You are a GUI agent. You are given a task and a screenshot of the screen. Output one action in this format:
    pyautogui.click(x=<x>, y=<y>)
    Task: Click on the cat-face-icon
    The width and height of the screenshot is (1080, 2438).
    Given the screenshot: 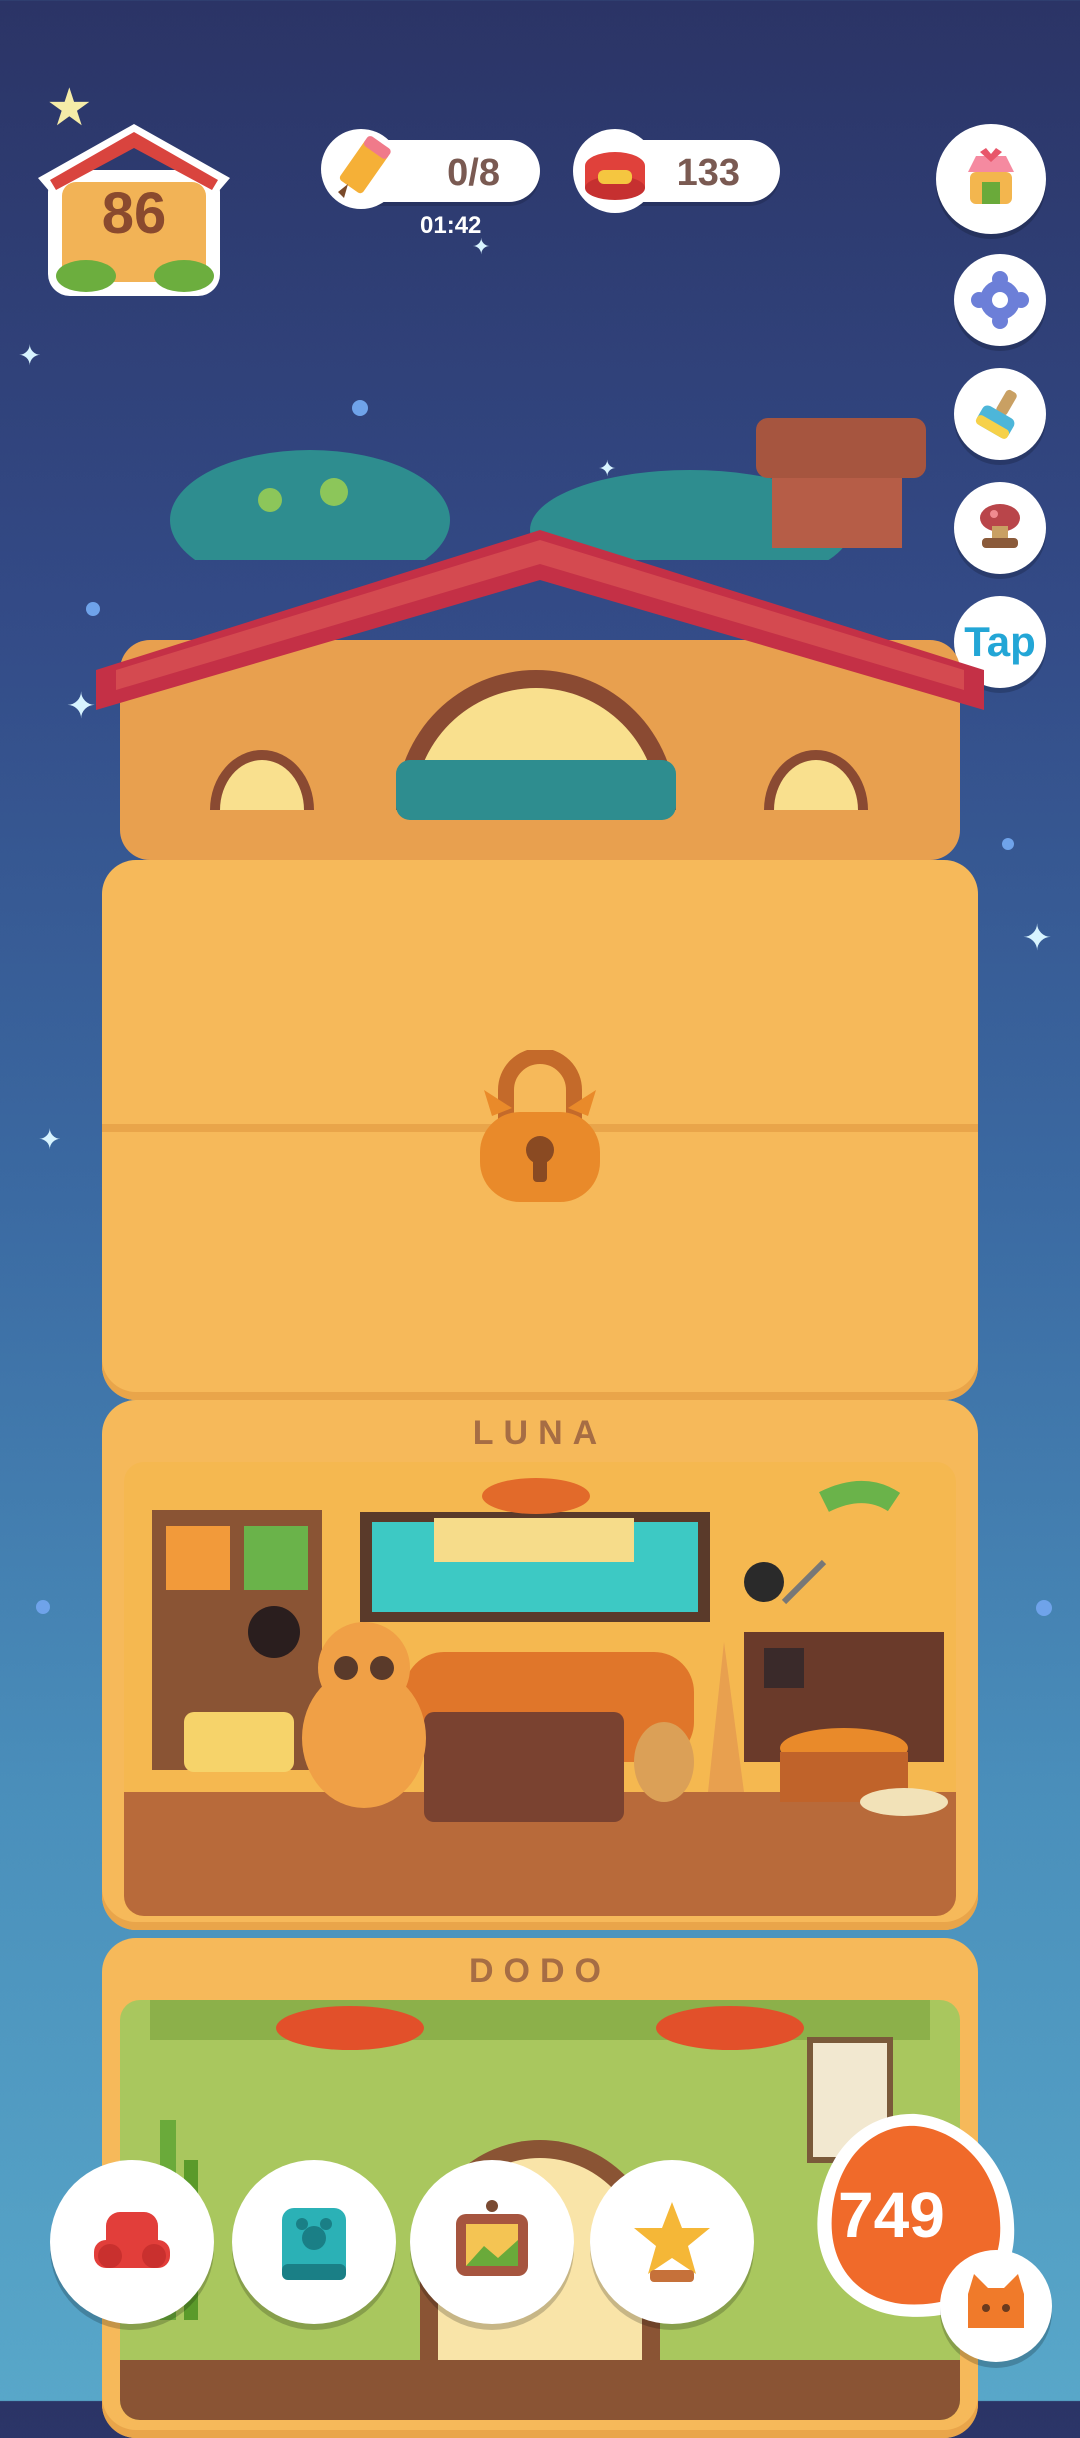 What is the action you would take?
    pyautogui.click(x=996, y=2301)
    